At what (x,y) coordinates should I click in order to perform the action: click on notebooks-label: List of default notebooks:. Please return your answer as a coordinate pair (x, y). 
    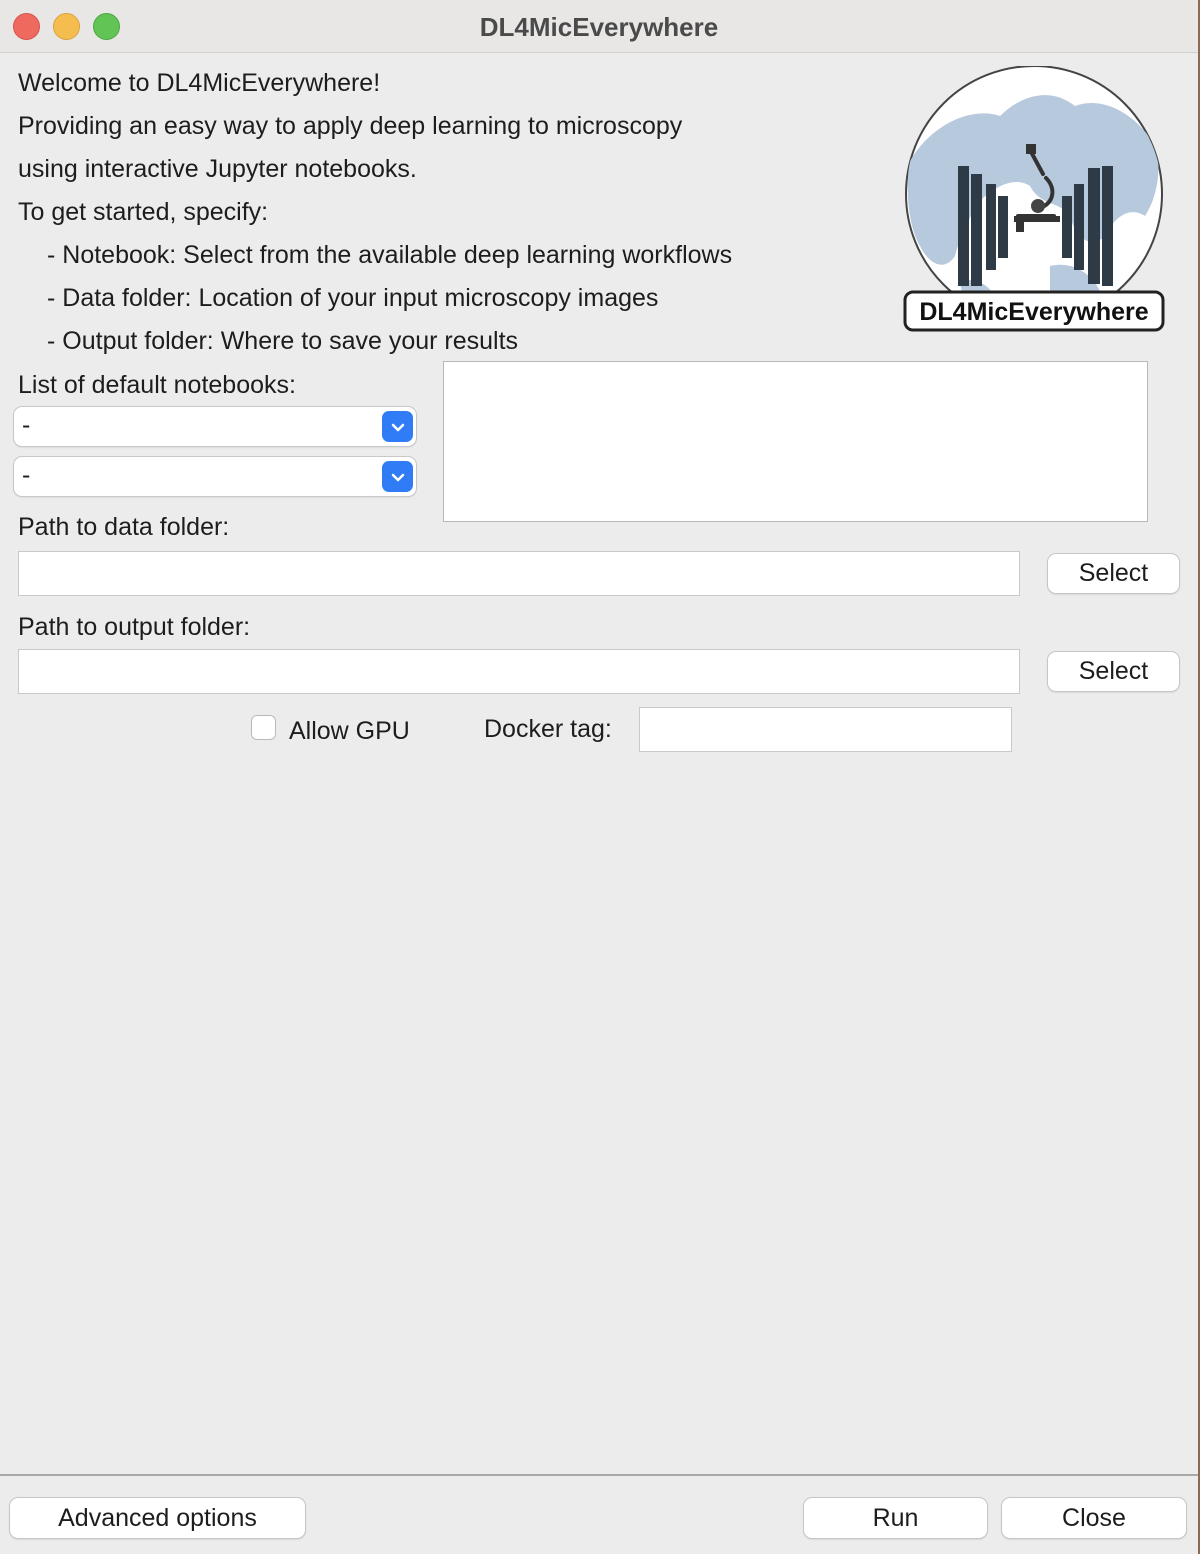
    Looking at the image, I should click on (157, 385).